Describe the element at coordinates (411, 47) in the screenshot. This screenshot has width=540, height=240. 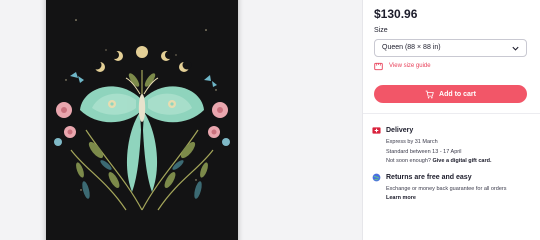
I see `size-selected-value: Queen (88 × 88 in)` at that location.